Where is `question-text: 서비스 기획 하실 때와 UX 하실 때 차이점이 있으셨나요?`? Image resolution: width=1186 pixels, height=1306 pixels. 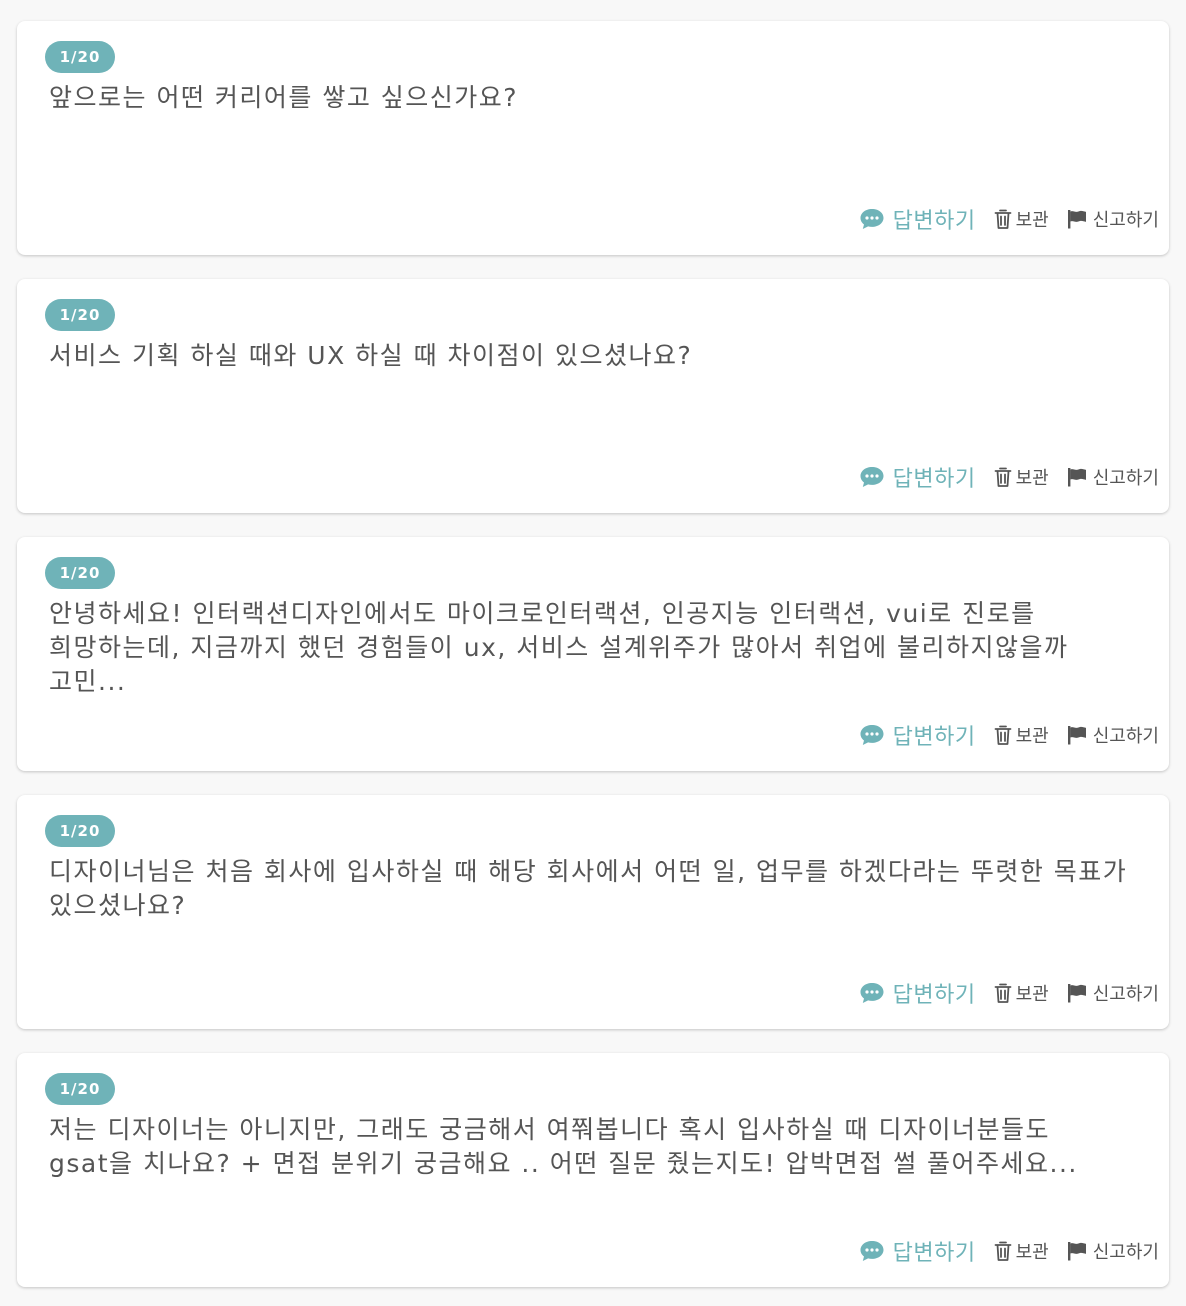
question-text: 서비스 기획 하실 때와 UX 하실 때 차이점이 있으셨나요? is located at coordinates (371, 355).